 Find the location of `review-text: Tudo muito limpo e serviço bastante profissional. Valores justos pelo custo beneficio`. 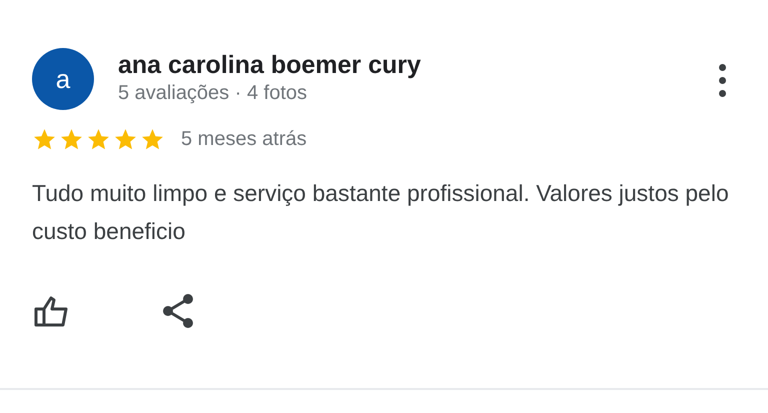

review-text: Tudo muito limpo e serviço bastante profissional. Valores justos pelo custo beneficio is located at coordinates (380, 212).